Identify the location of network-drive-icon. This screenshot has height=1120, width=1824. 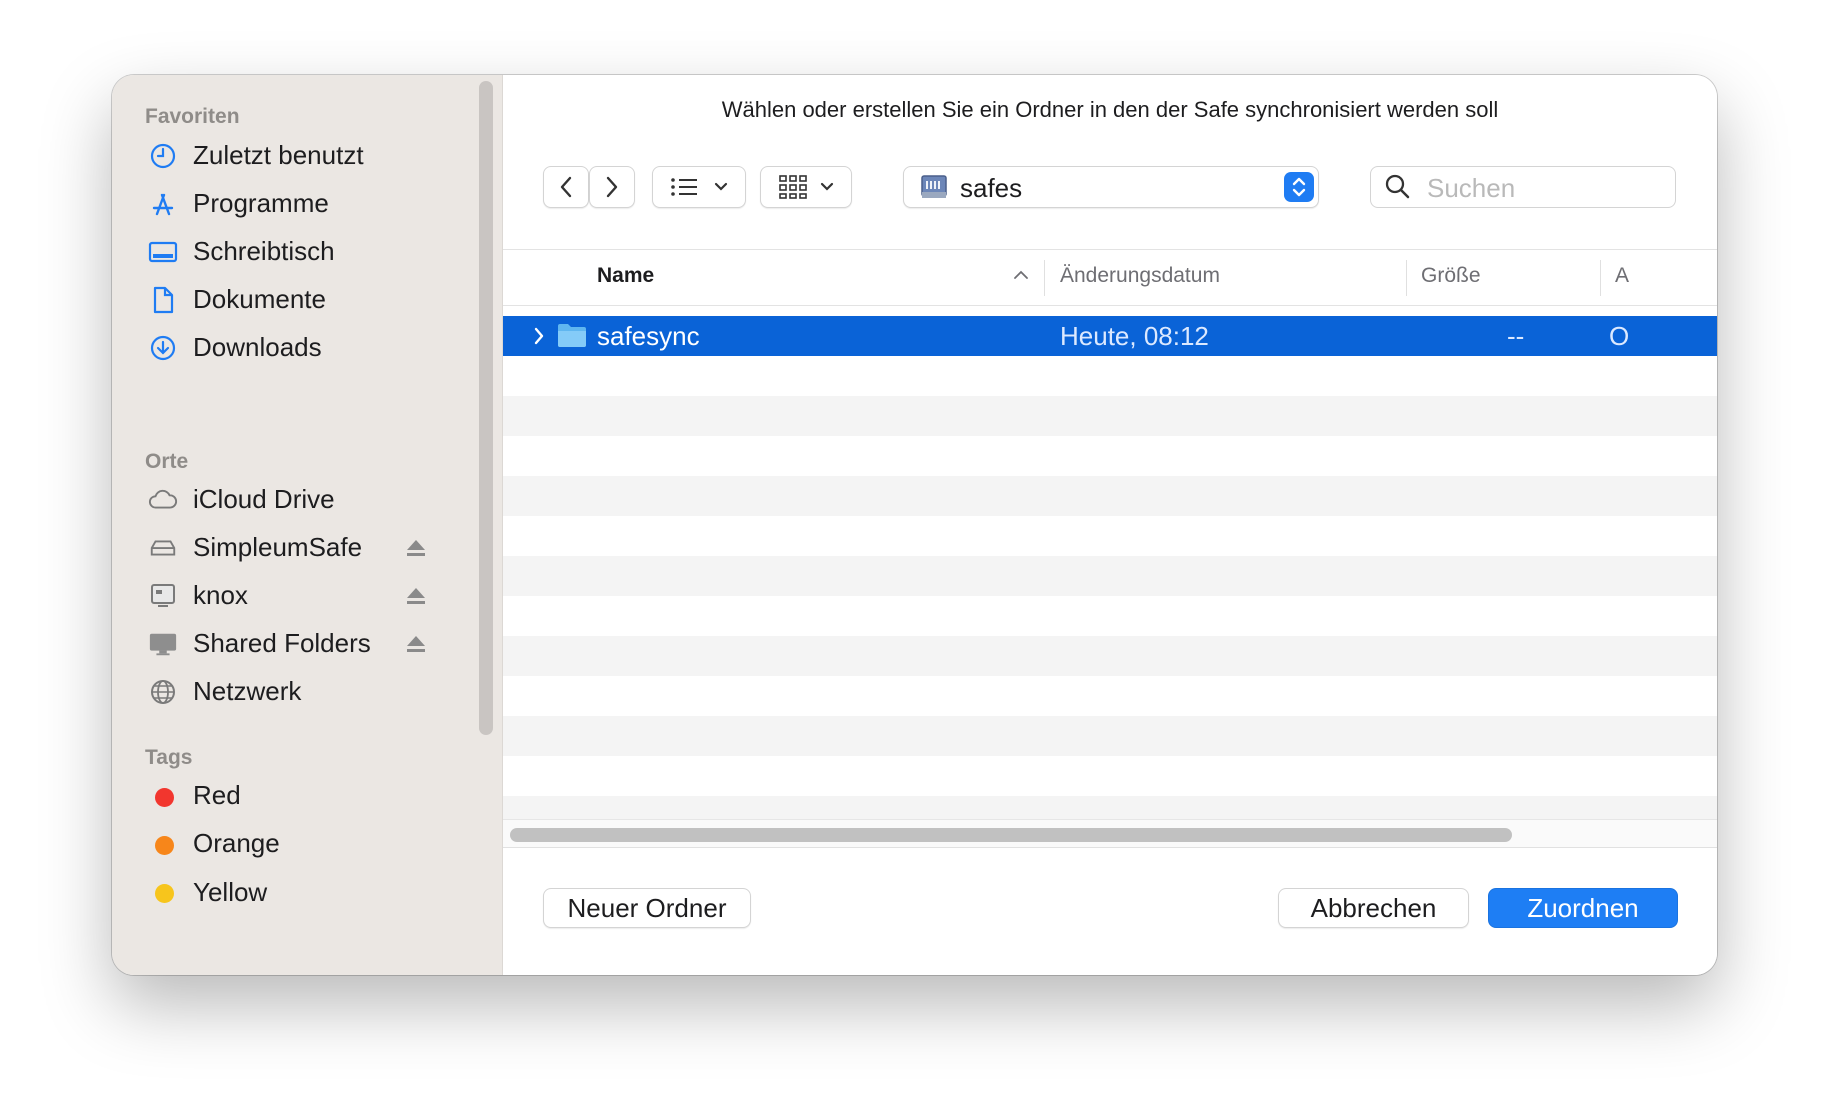
(934, 186).